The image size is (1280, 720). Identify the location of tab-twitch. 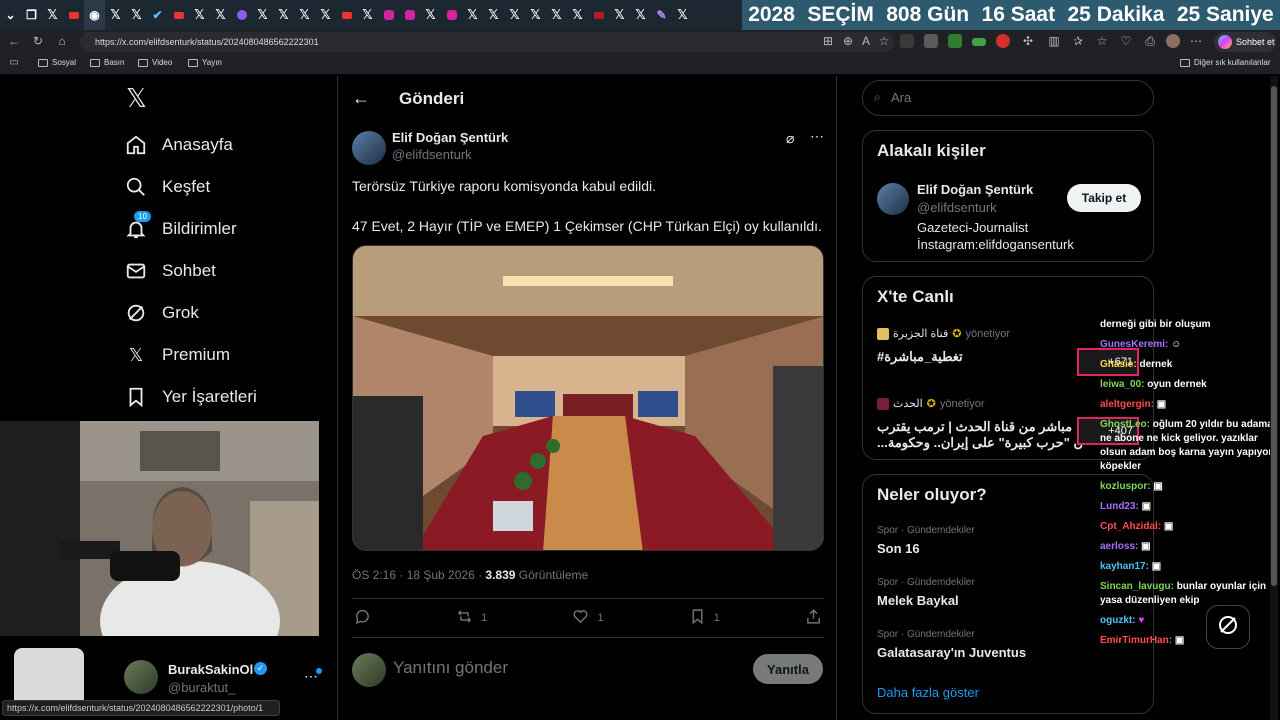
(241, 15).